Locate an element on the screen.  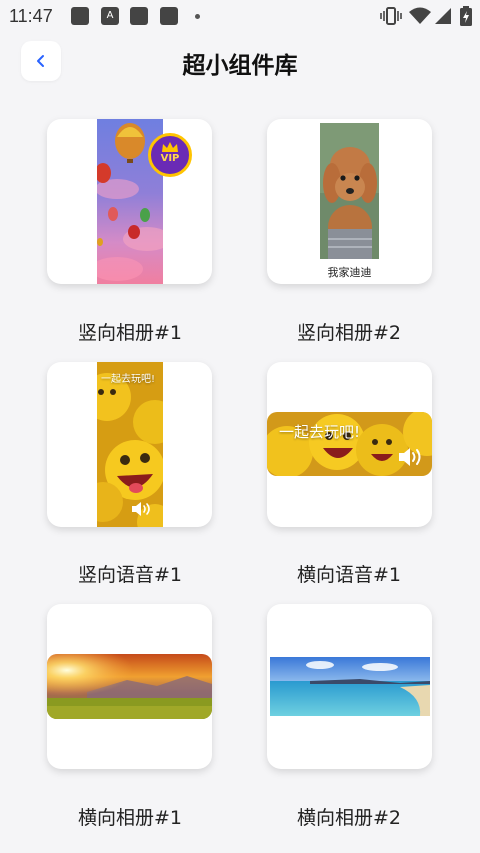
widget-card-horizontal-voice-1: 一起去玩吧! is located at coordinates (349, 444).